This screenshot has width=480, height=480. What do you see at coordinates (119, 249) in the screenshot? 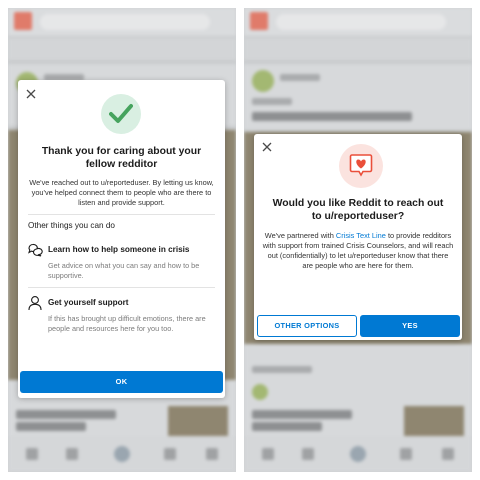
I see `option-title: Learn how to help someone in crisis` at bounding box center [119, 249].